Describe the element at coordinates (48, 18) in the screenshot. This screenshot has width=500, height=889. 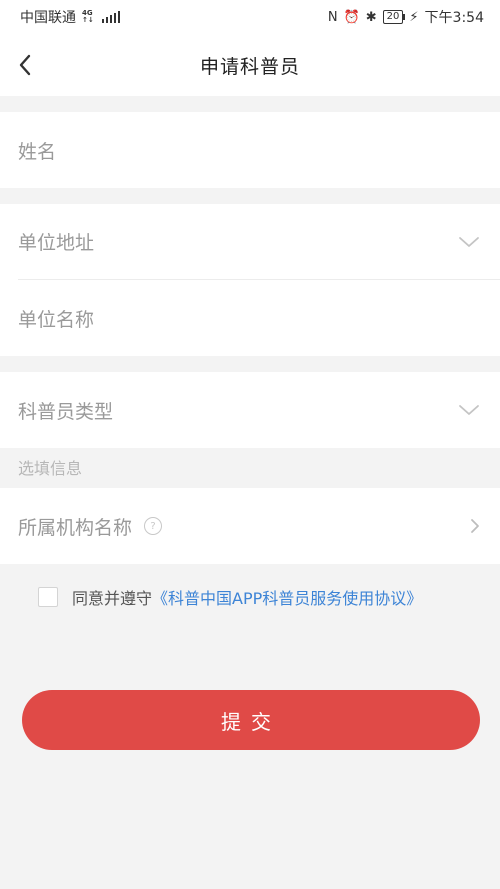
I see `carrier-name: 中国联通` at that location.